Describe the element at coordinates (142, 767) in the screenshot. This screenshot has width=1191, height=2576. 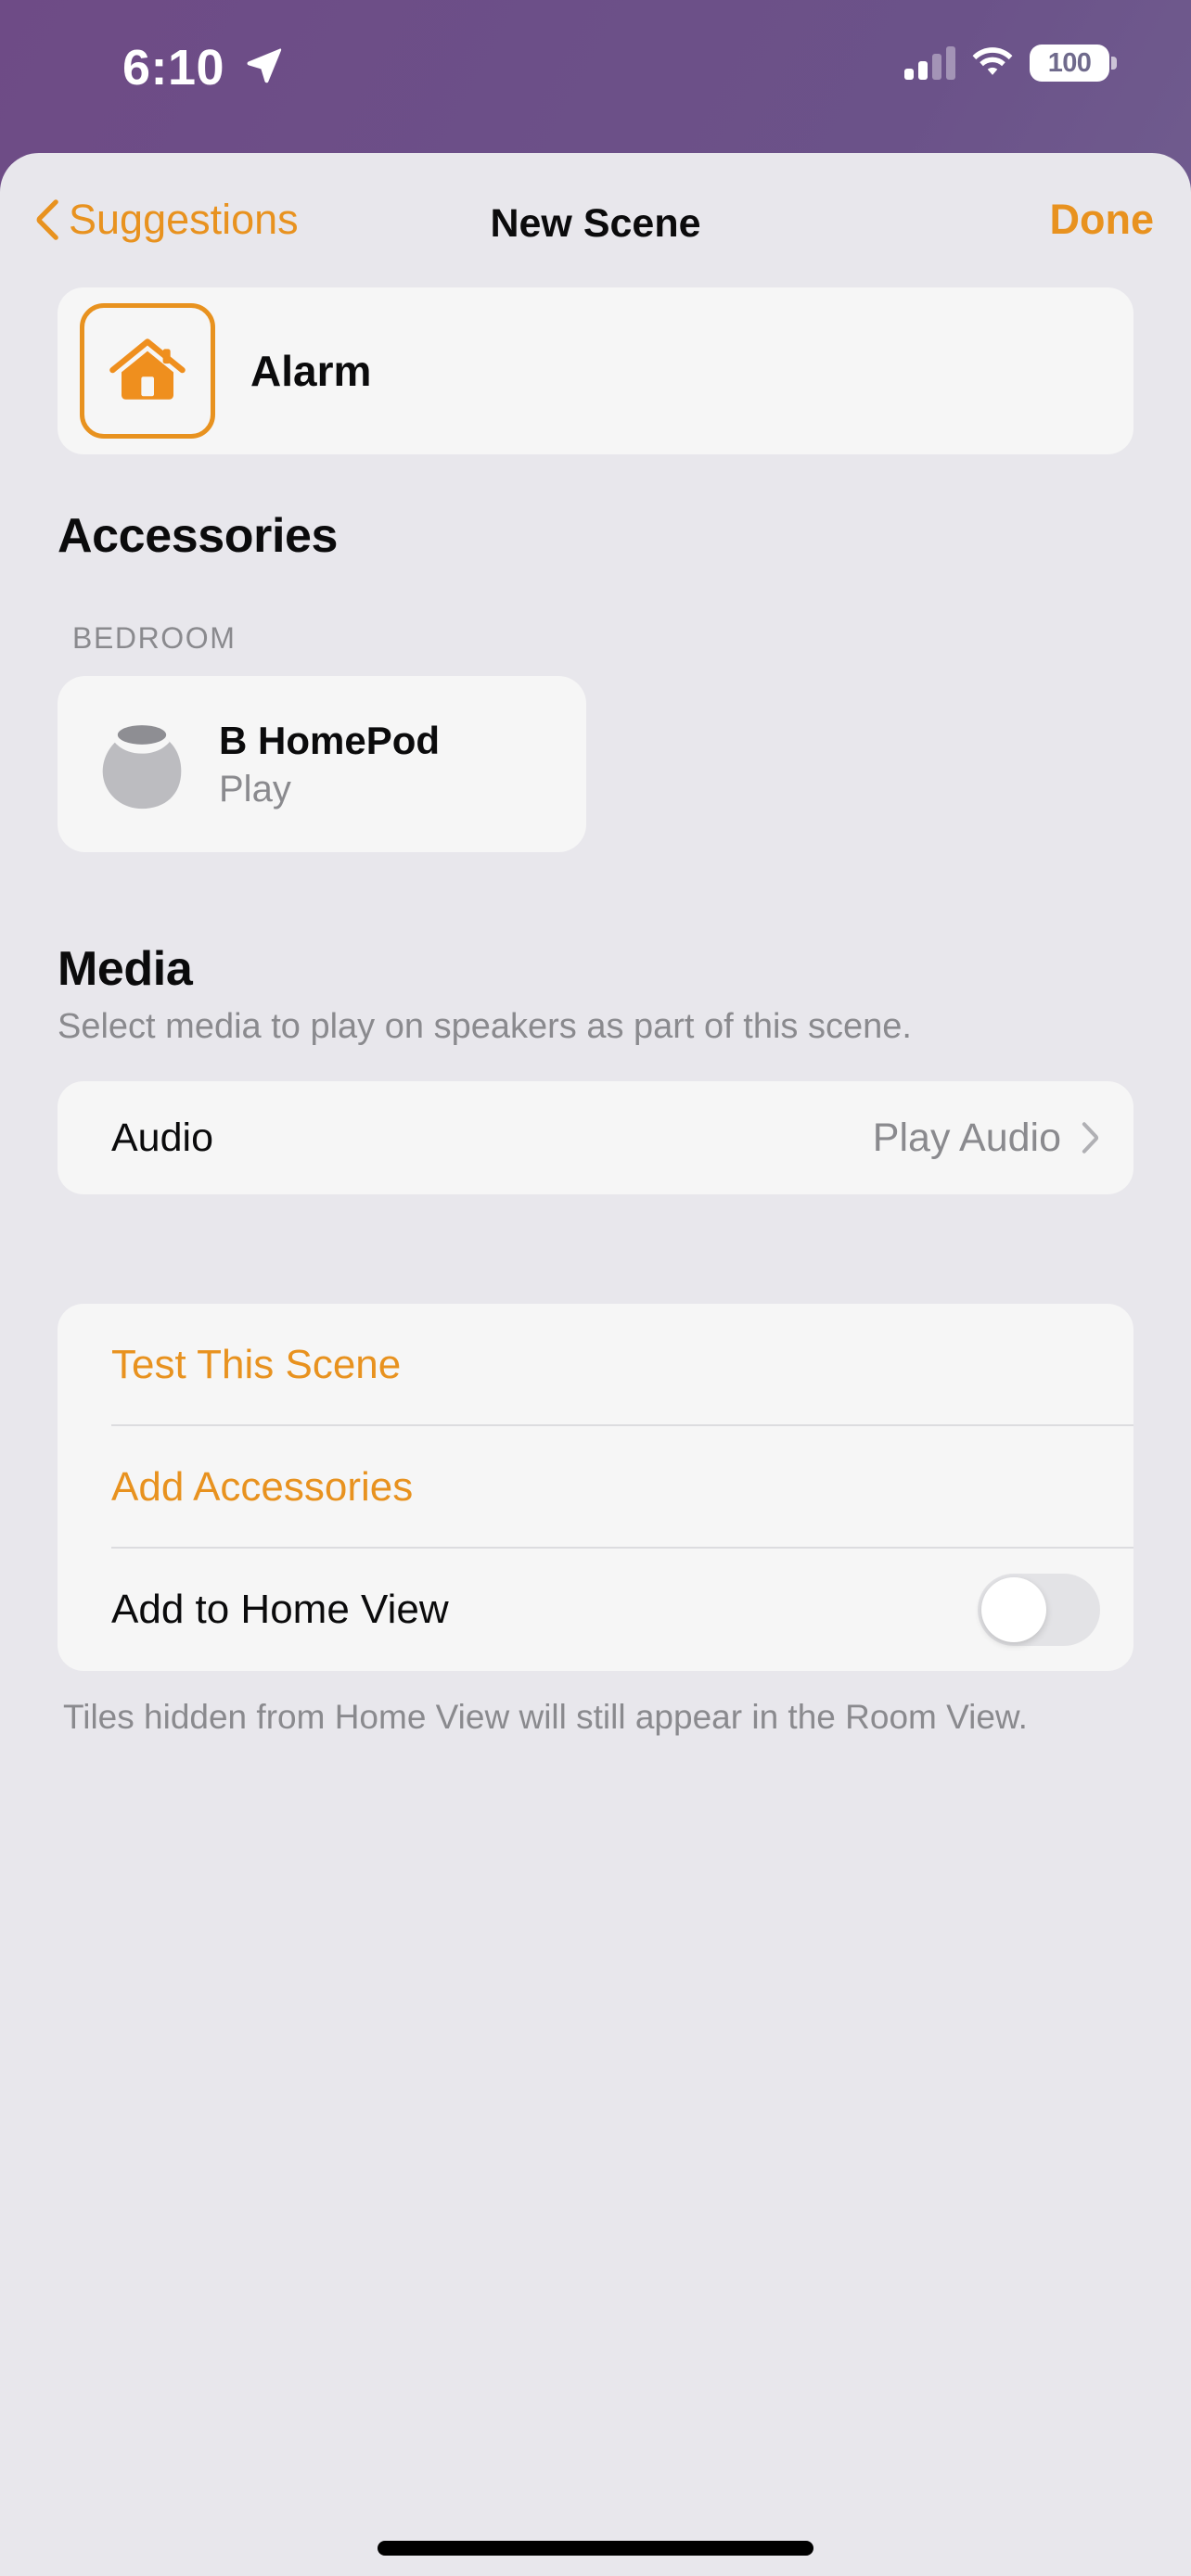
I see `homepod-icon` at that location.